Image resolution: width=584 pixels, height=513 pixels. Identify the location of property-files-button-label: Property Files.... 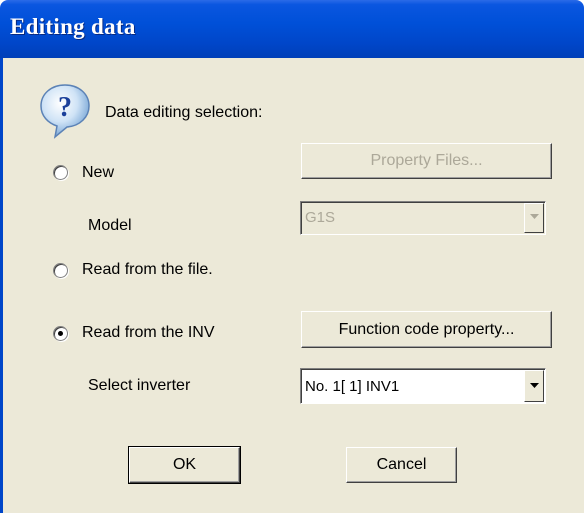
(426, 160).